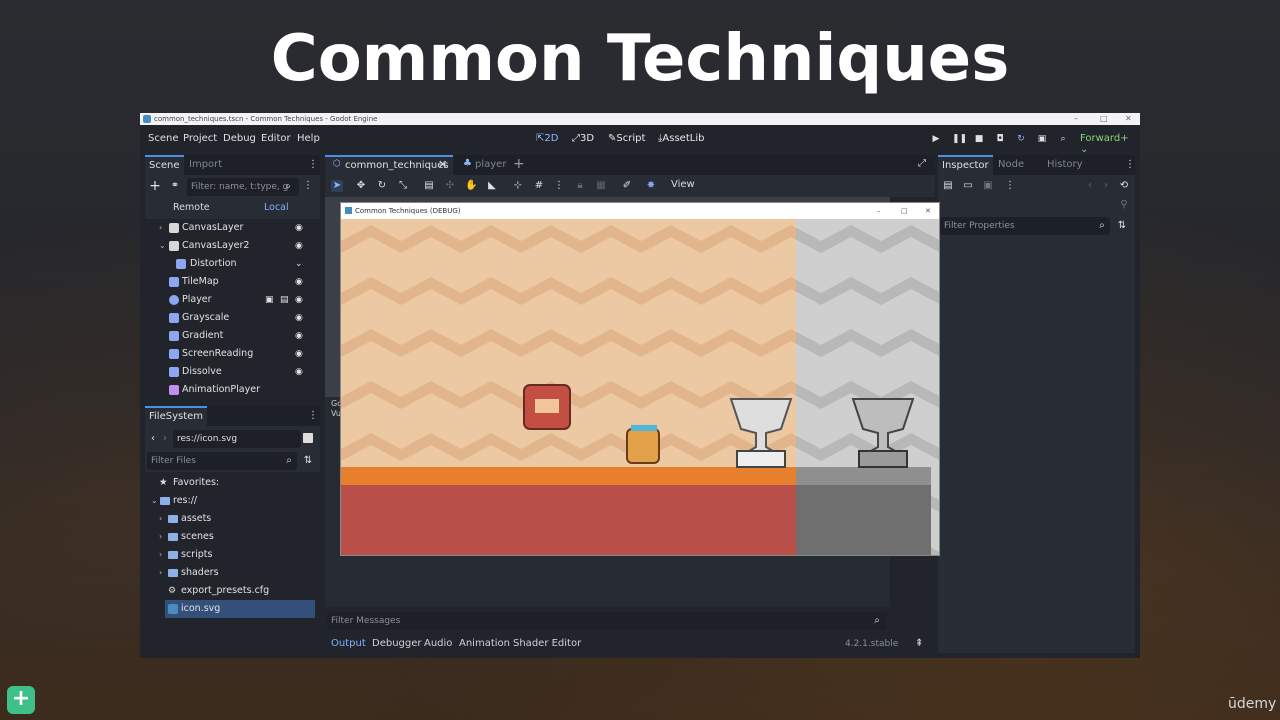  I want to click on tree-node-canvaslayer2: ⌄ CanvasLayer2 ◉, so click(230, 246).